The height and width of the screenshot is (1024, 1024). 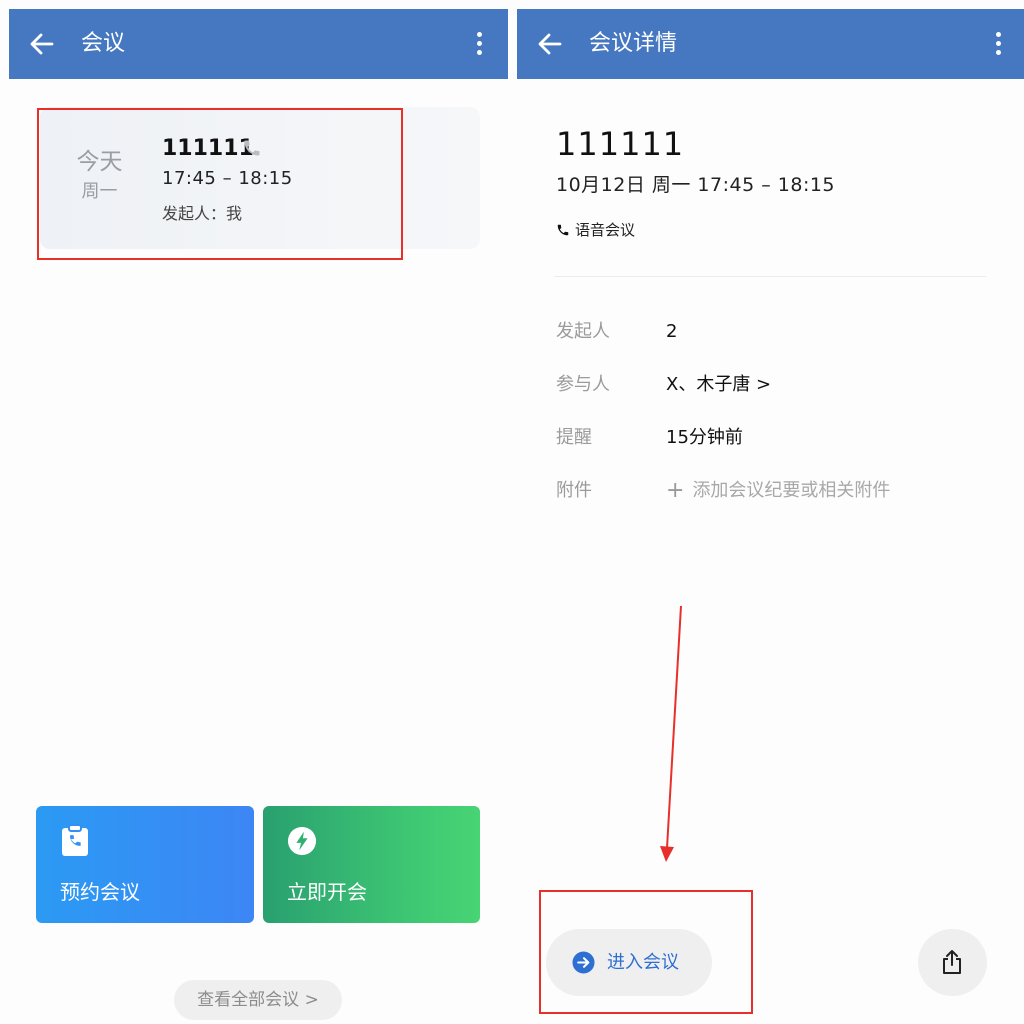 What do you see at coordinates (770, 44) in the screenshot?
I see `app-bar: 会议详情` at bounding box center [770, 44].